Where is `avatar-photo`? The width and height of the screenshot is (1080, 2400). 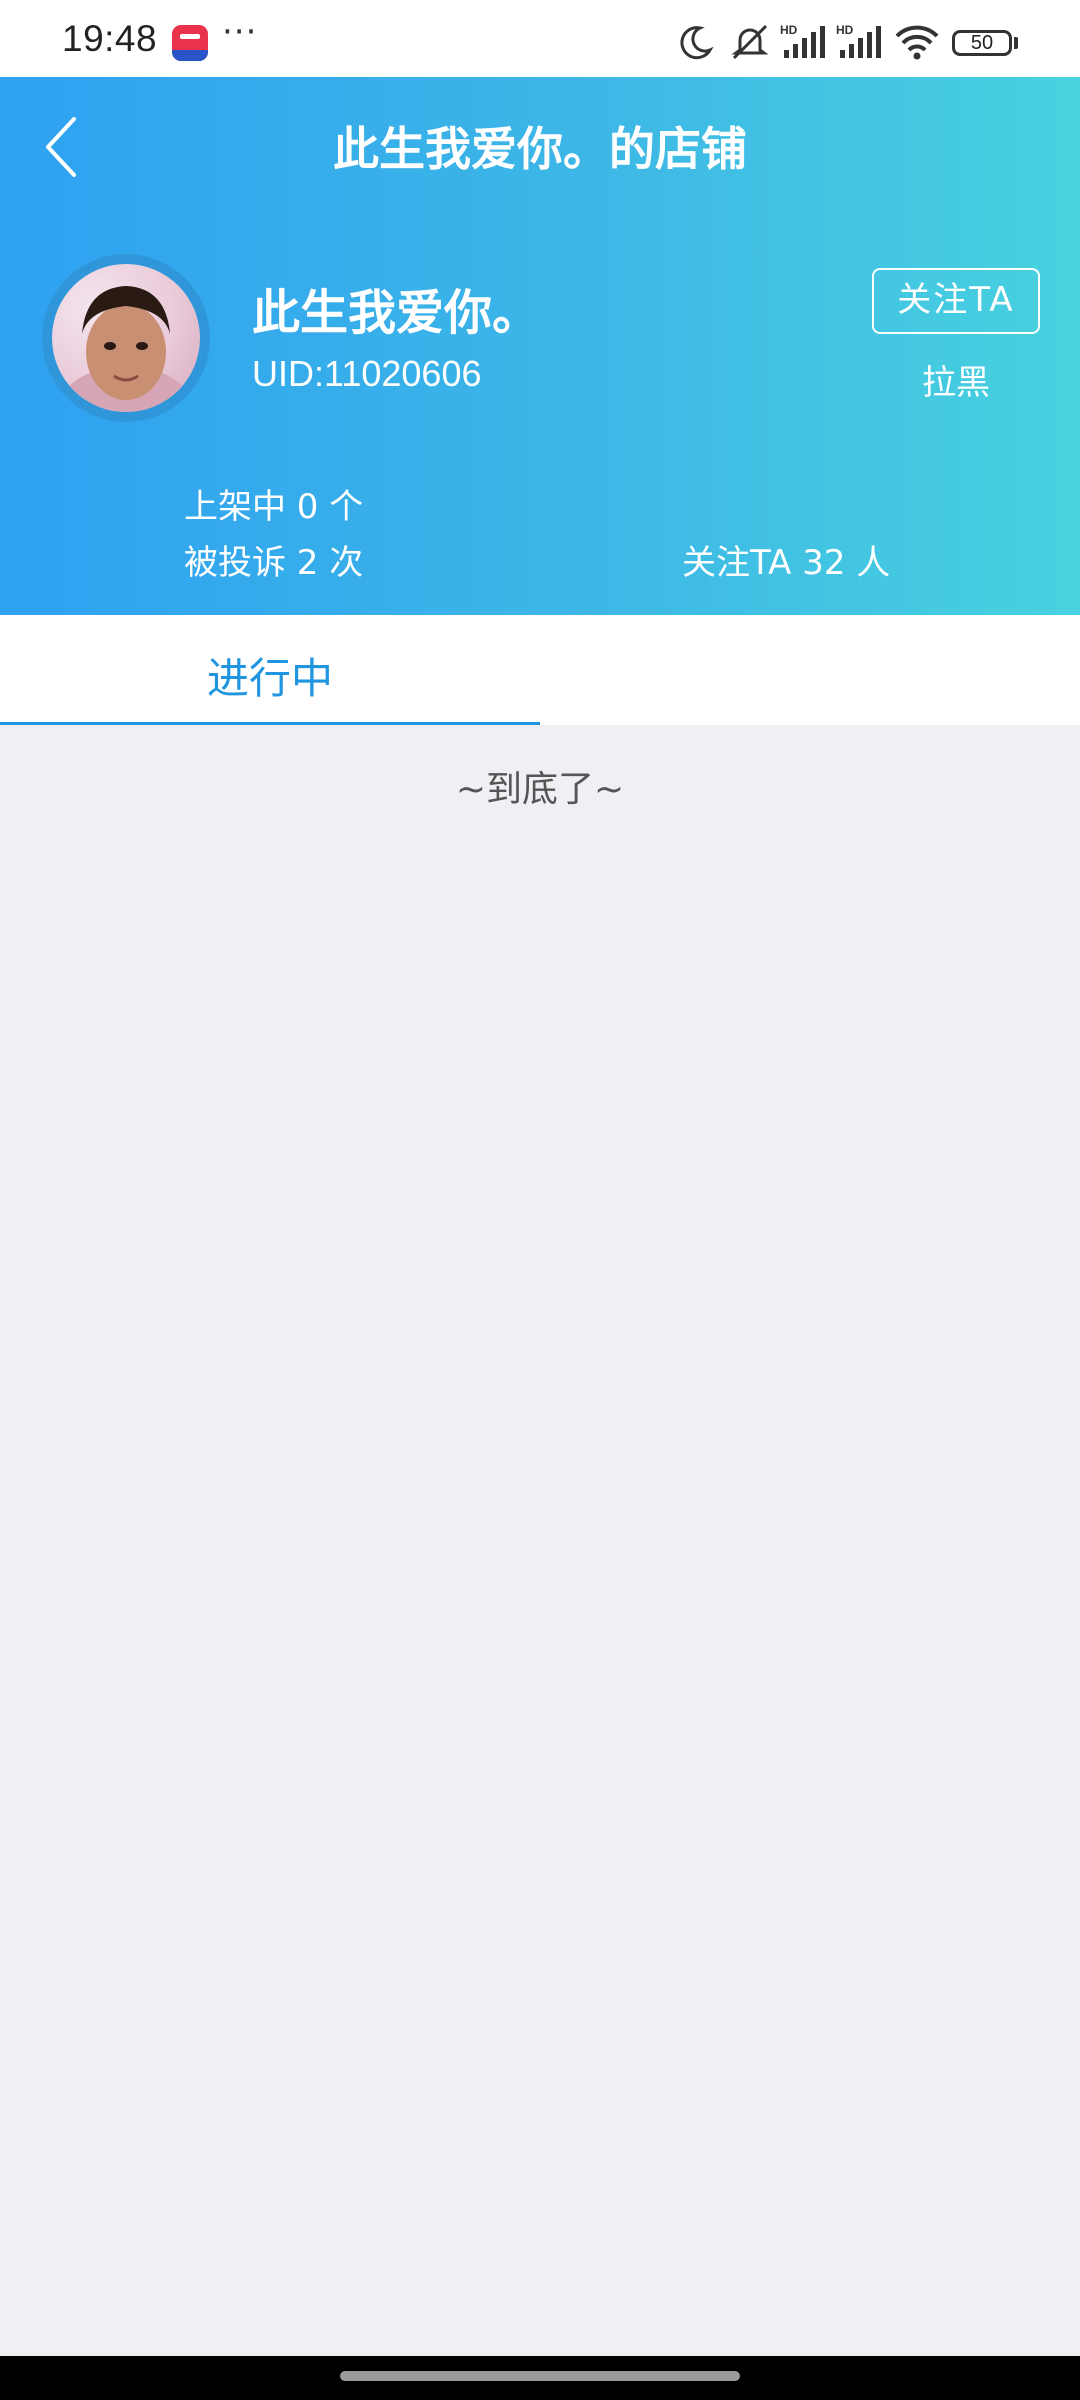 avatar-photo is located at coordinates (126, 338).